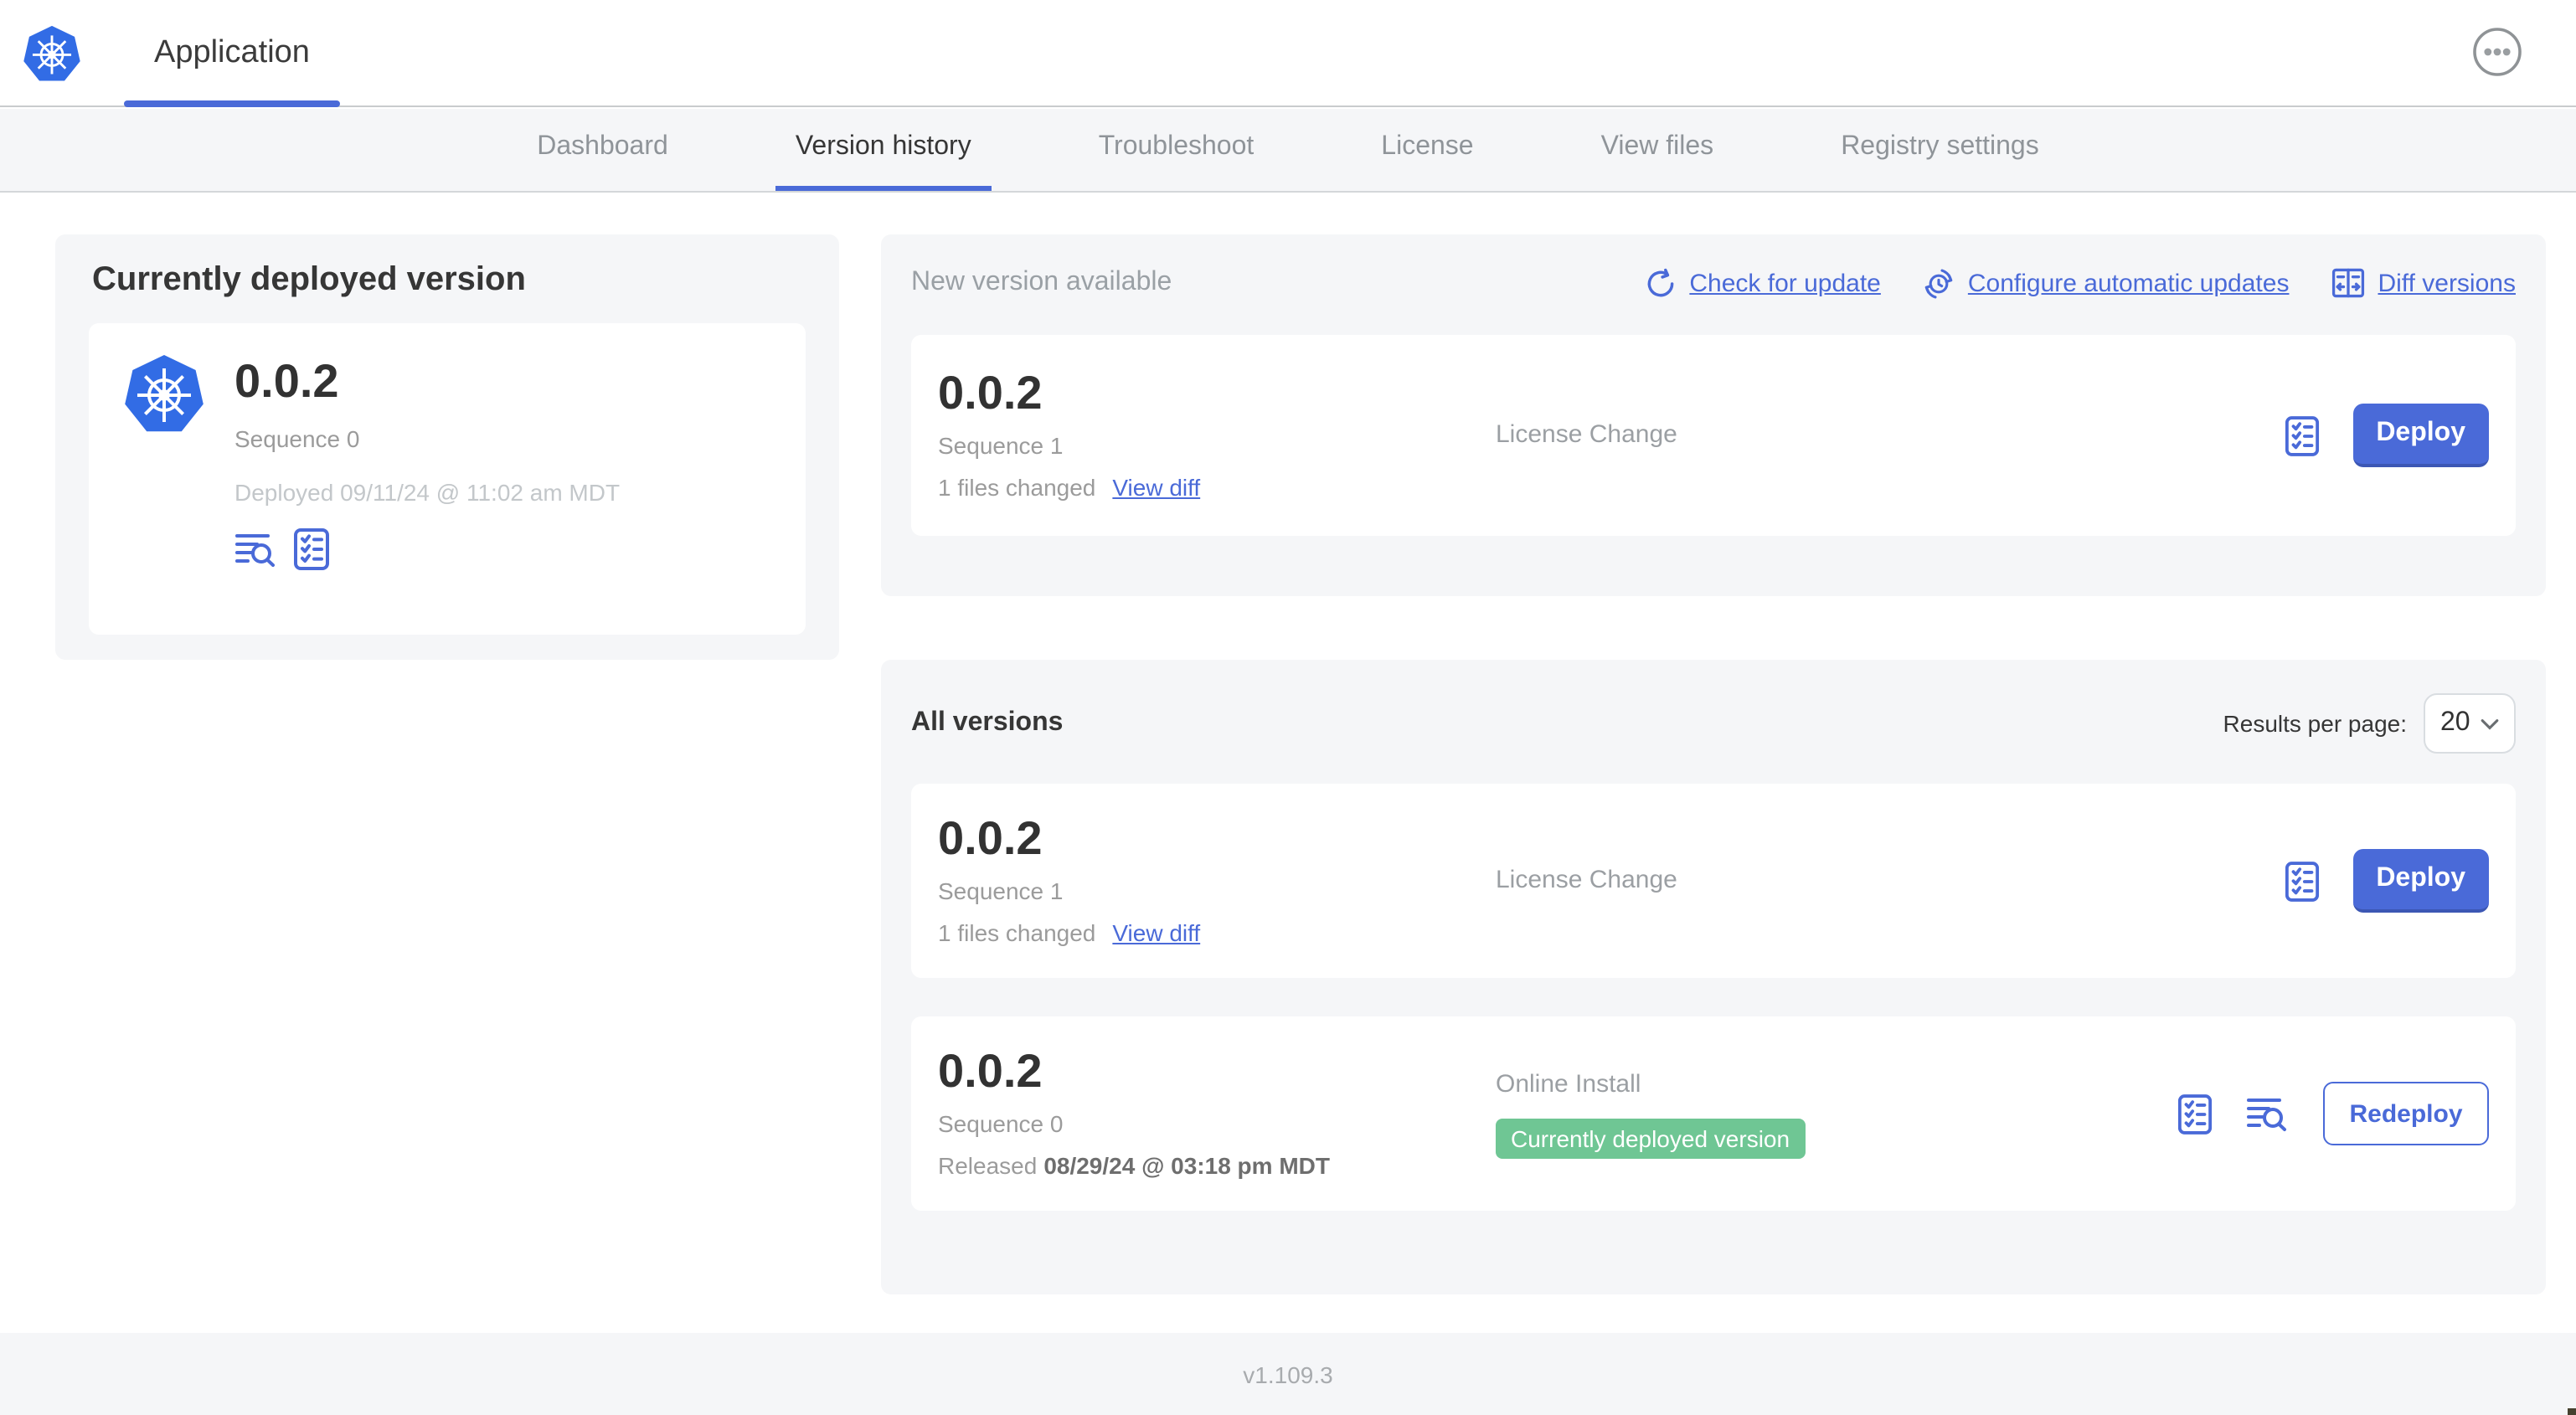 Image resolution: width=2576 pixels, height=1415 pixels. What do you see at coordinates (309, 279) in the screenshot?
I see `currently-deployed-title: Currently deployed version` at bounding box center [309, 279].